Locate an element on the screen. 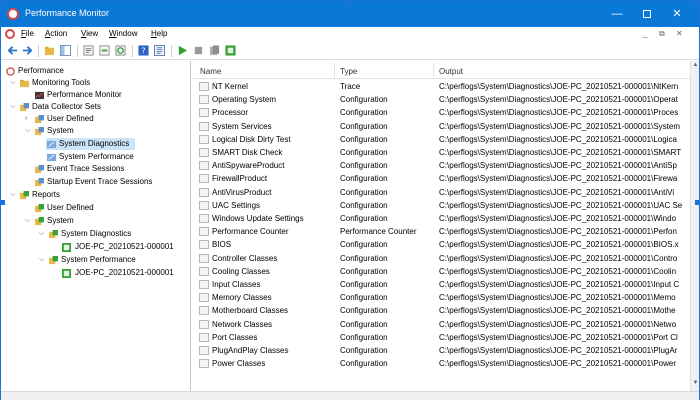 Image resolution: width=700 pixels, height=400 pixels. column-header-name: Name is located at coordinates (210, 71).